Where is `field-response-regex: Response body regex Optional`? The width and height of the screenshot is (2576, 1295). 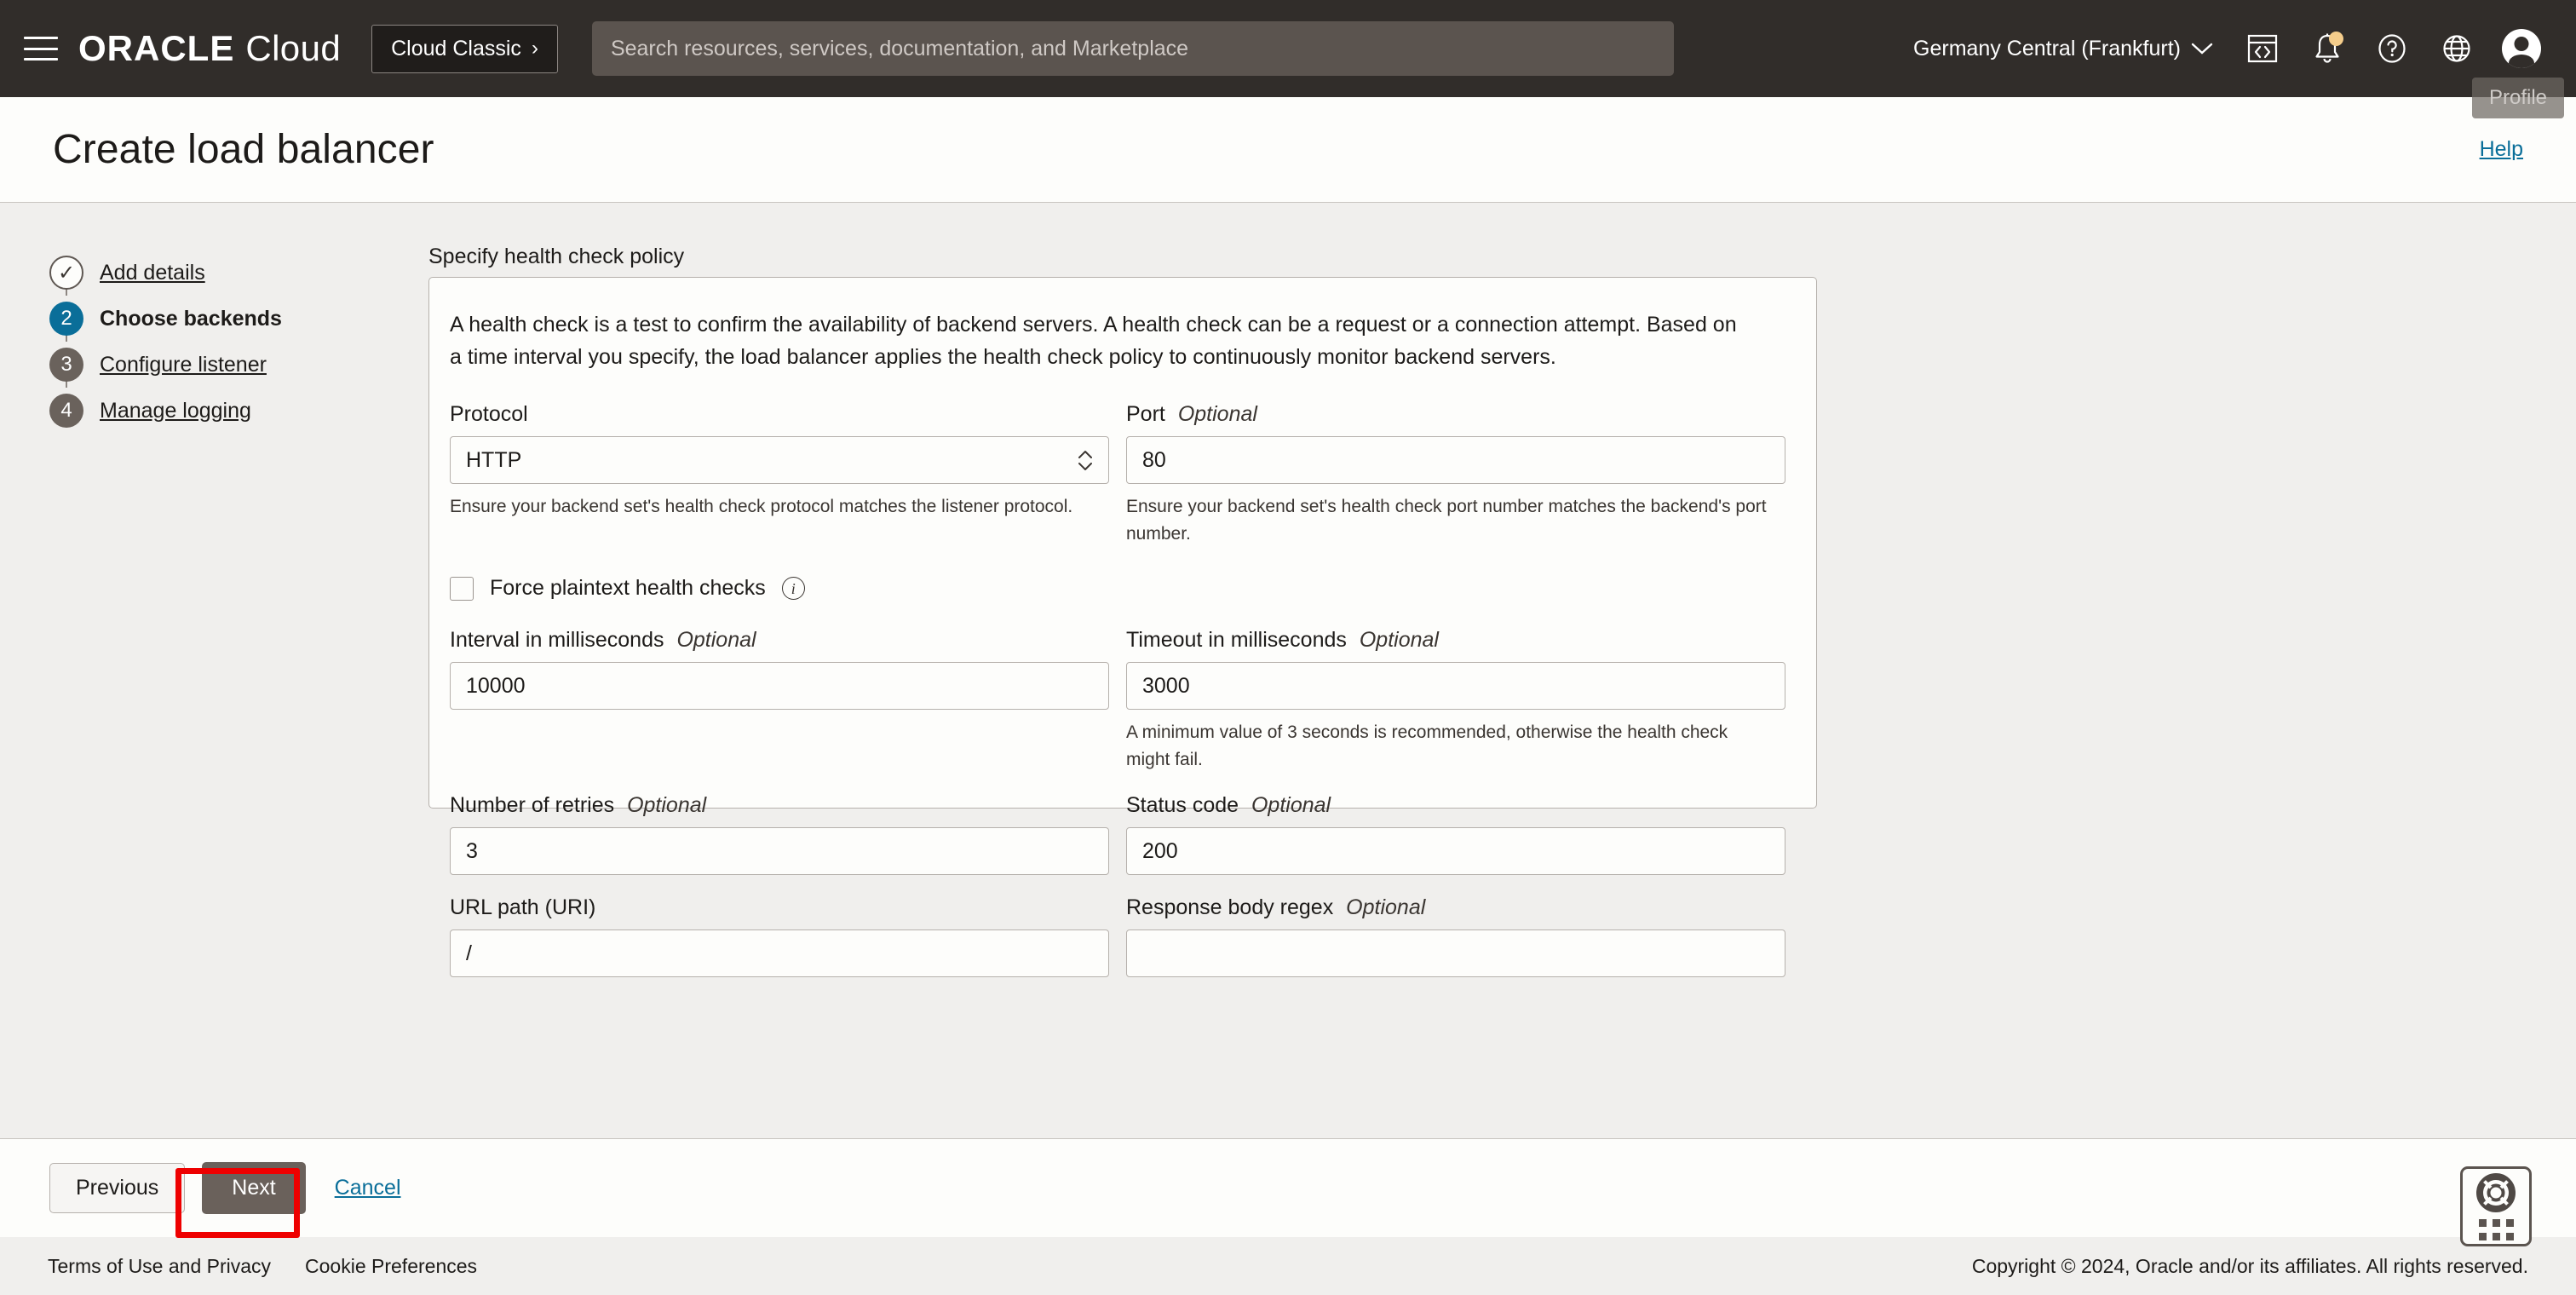 field-response-regex: Response body regex Optional is located at coordinates (1455, 936).